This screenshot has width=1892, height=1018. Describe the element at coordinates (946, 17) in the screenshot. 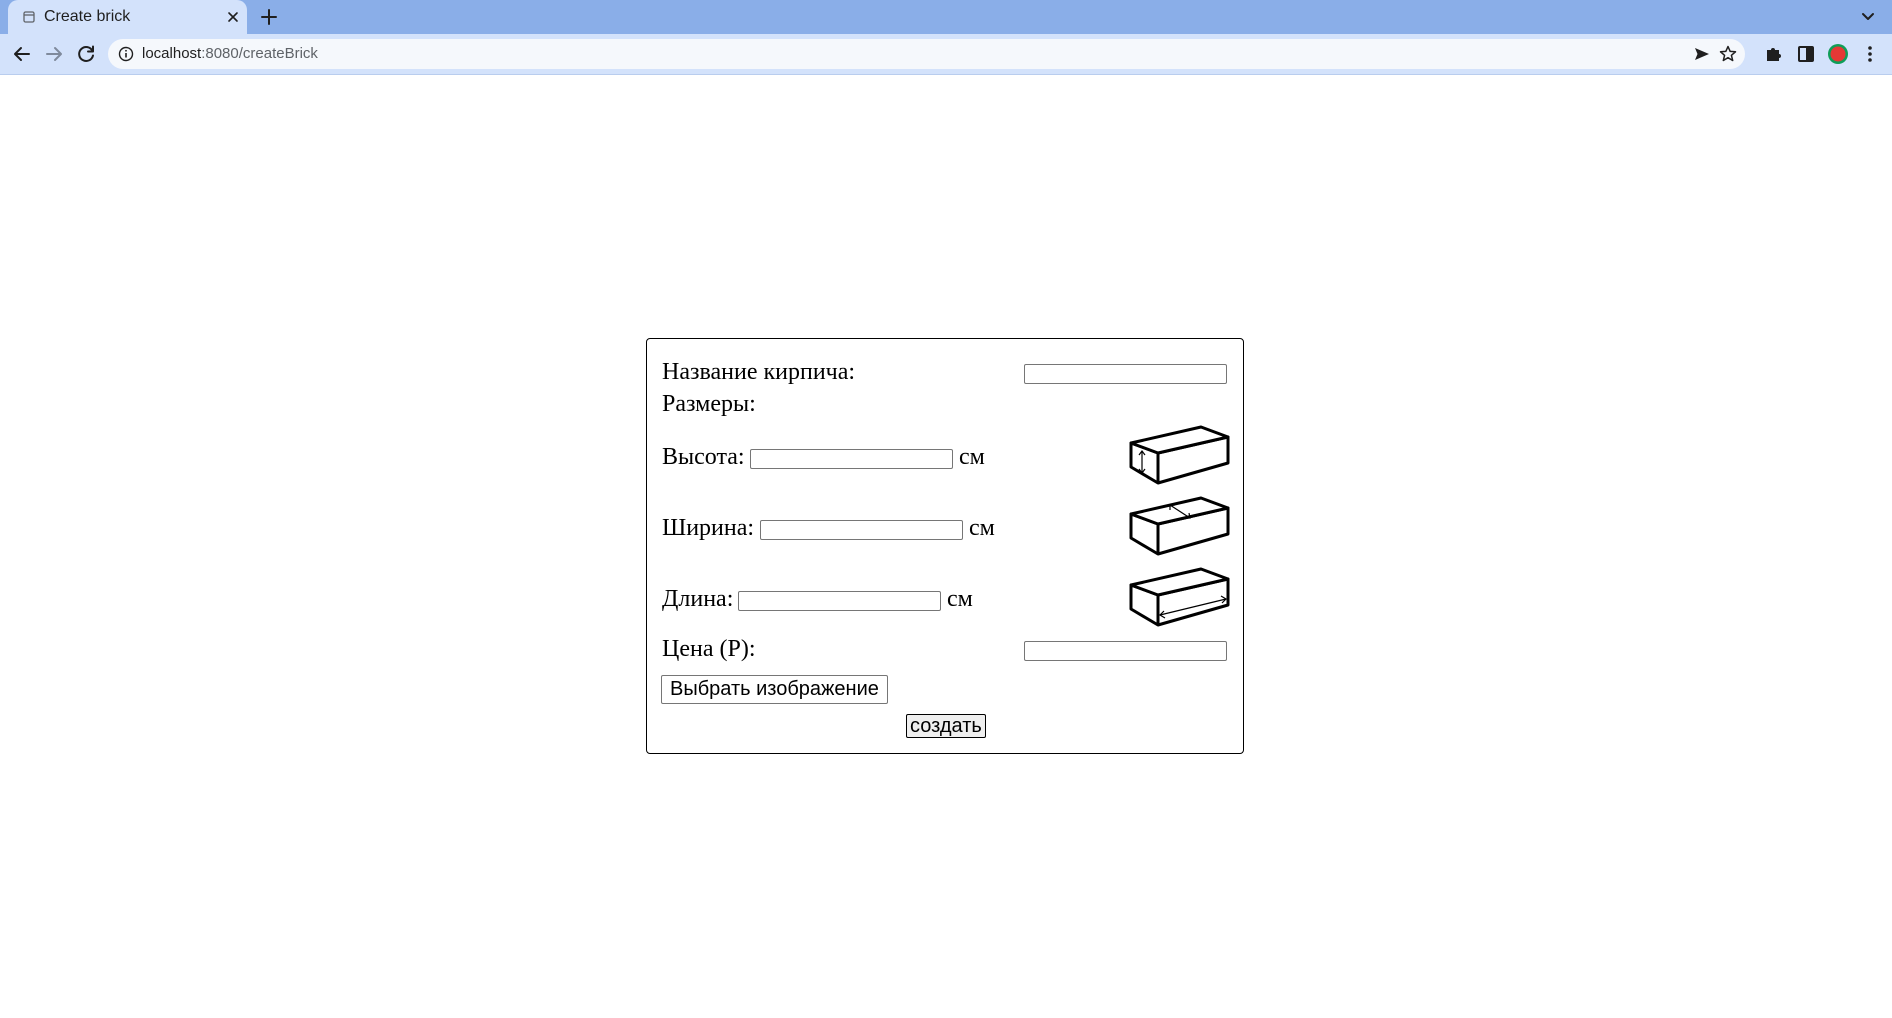

I see `tab-strip: Create brick` at that location.